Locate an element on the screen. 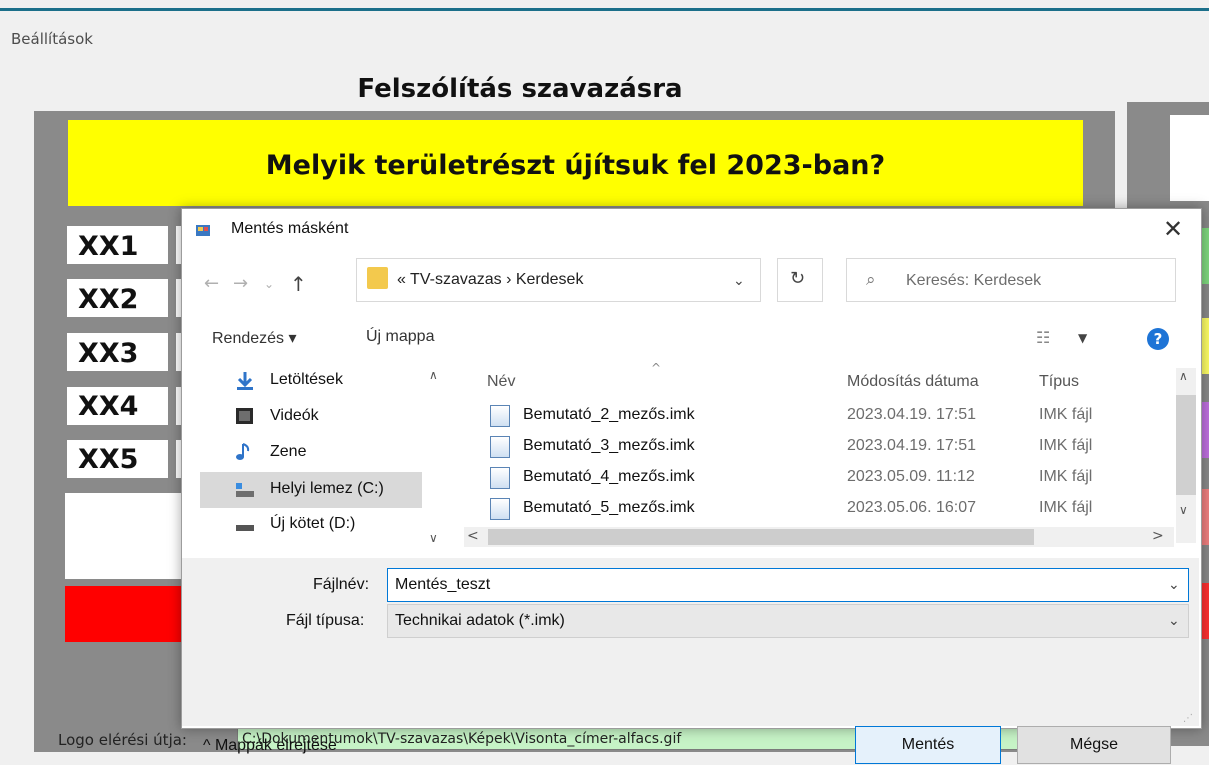  filetype-value: Technikai adatok (*.imk) is located at coordinates (480, 621).